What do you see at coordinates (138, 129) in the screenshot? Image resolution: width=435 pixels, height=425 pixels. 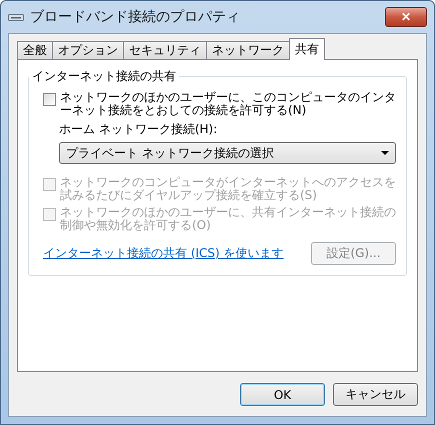 I see `home-network-label: ホーム ネットワーク接続(H):` at bounding box center [138, 129].